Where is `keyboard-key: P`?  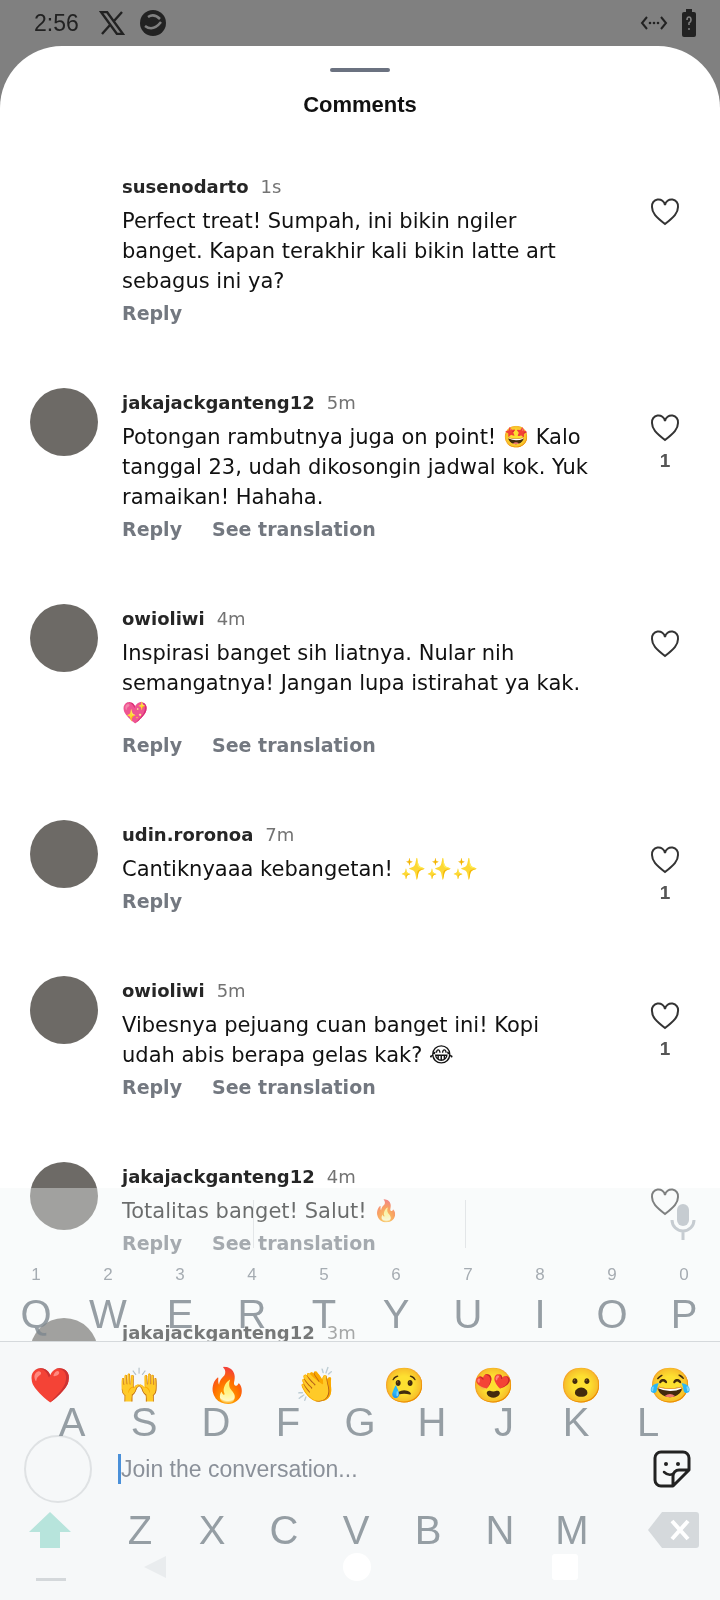
keyboard-key: P is located at coordinates (684, 1314).